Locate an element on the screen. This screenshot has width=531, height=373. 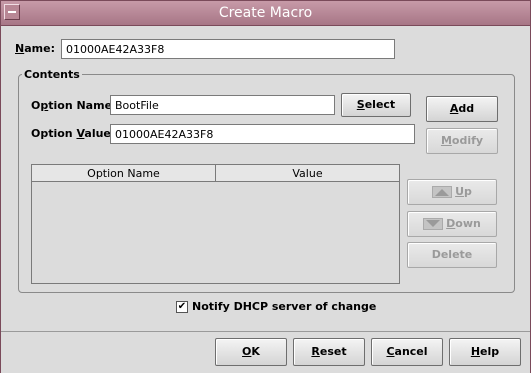
option-value-field: 01000AE42A33F8 is located at coordinates (262, 134).